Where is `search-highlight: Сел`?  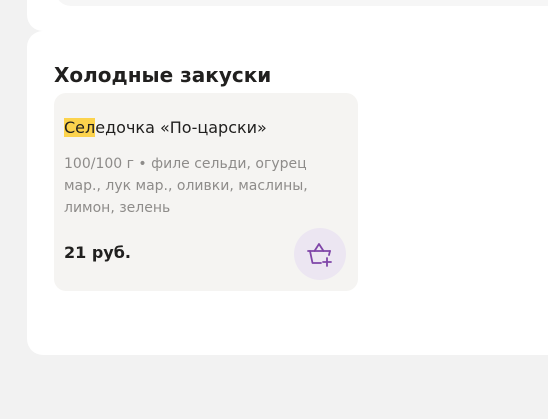
search-highlight: Сел is located at coordinates (80, 127).